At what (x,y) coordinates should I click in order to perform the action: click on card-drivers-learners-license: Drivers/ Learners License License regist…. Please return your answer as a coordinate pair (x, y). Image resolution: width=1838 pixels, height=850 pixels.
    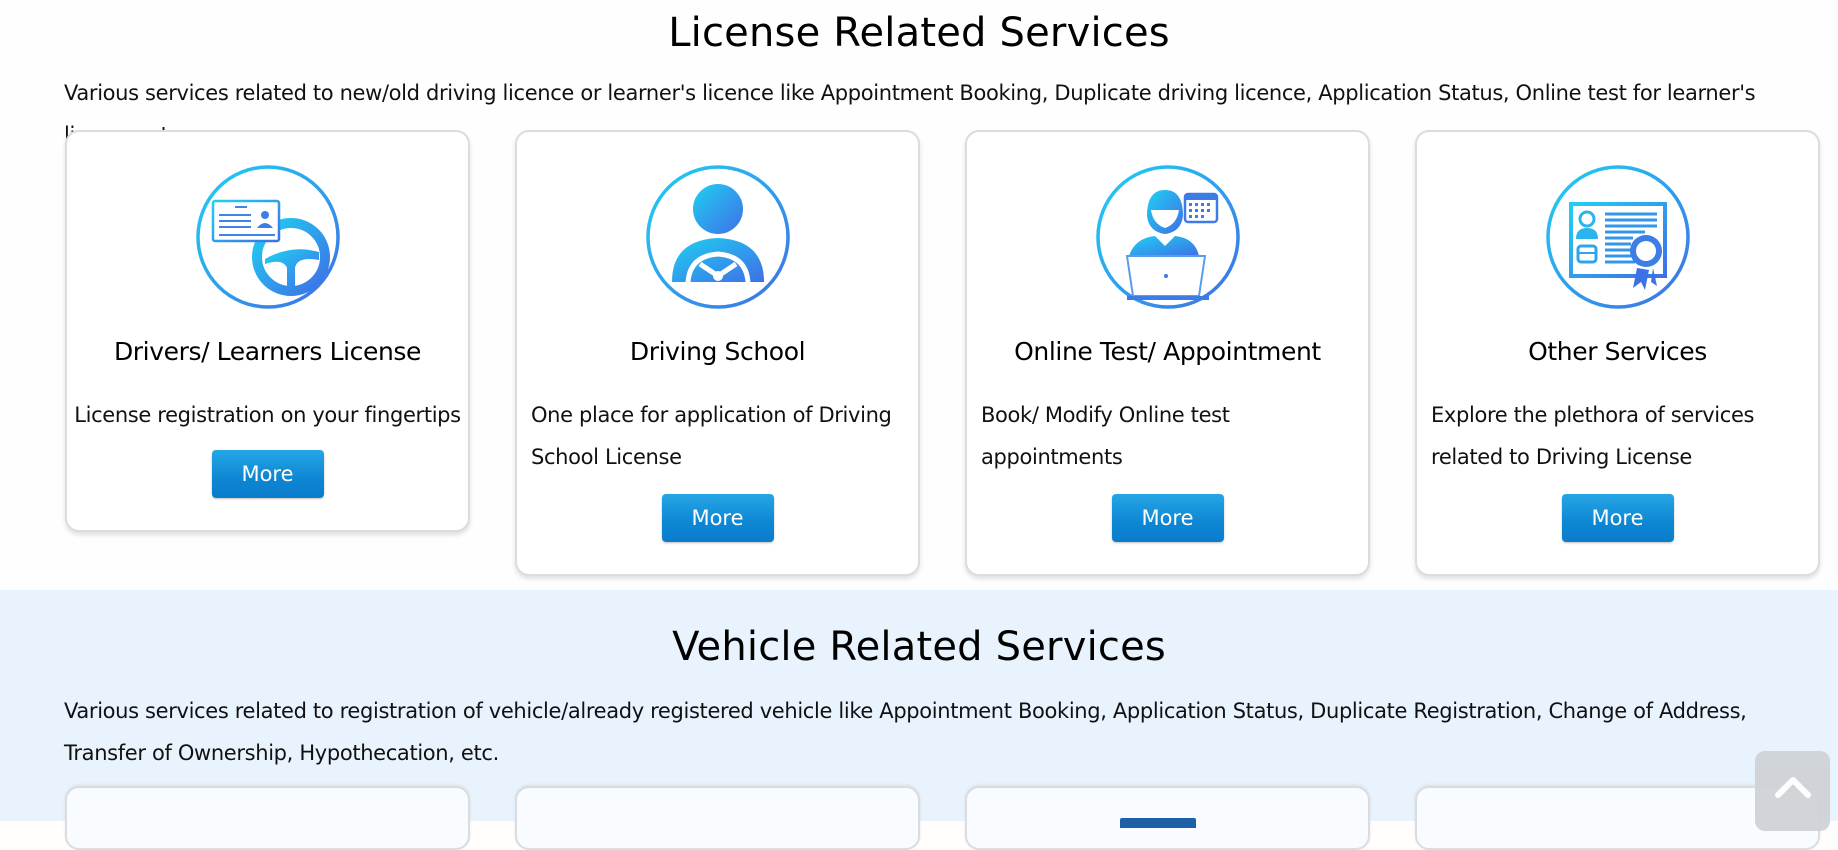
    Looking at the image, I should click on (267, 331).